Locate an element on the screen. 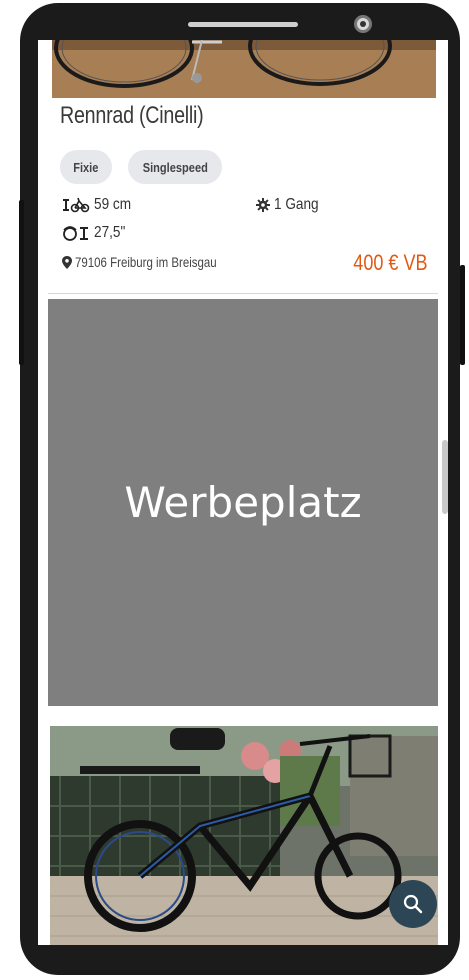 The height and width of the screenshot is (980, 469). ad-label: Werbeplatz is located at coordinates (243, 502).